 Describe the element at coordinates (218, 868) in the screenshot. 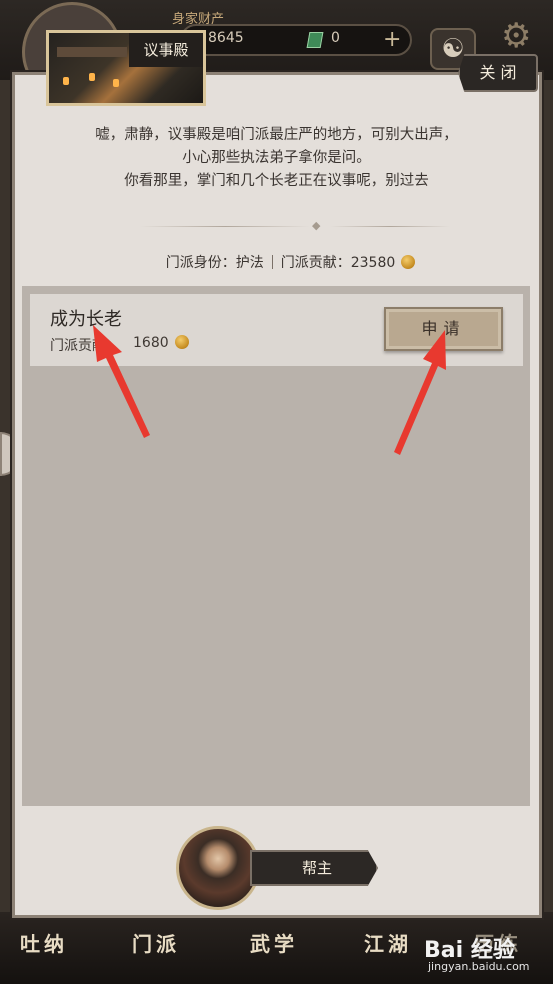

I see `leader-avatar` at that location.